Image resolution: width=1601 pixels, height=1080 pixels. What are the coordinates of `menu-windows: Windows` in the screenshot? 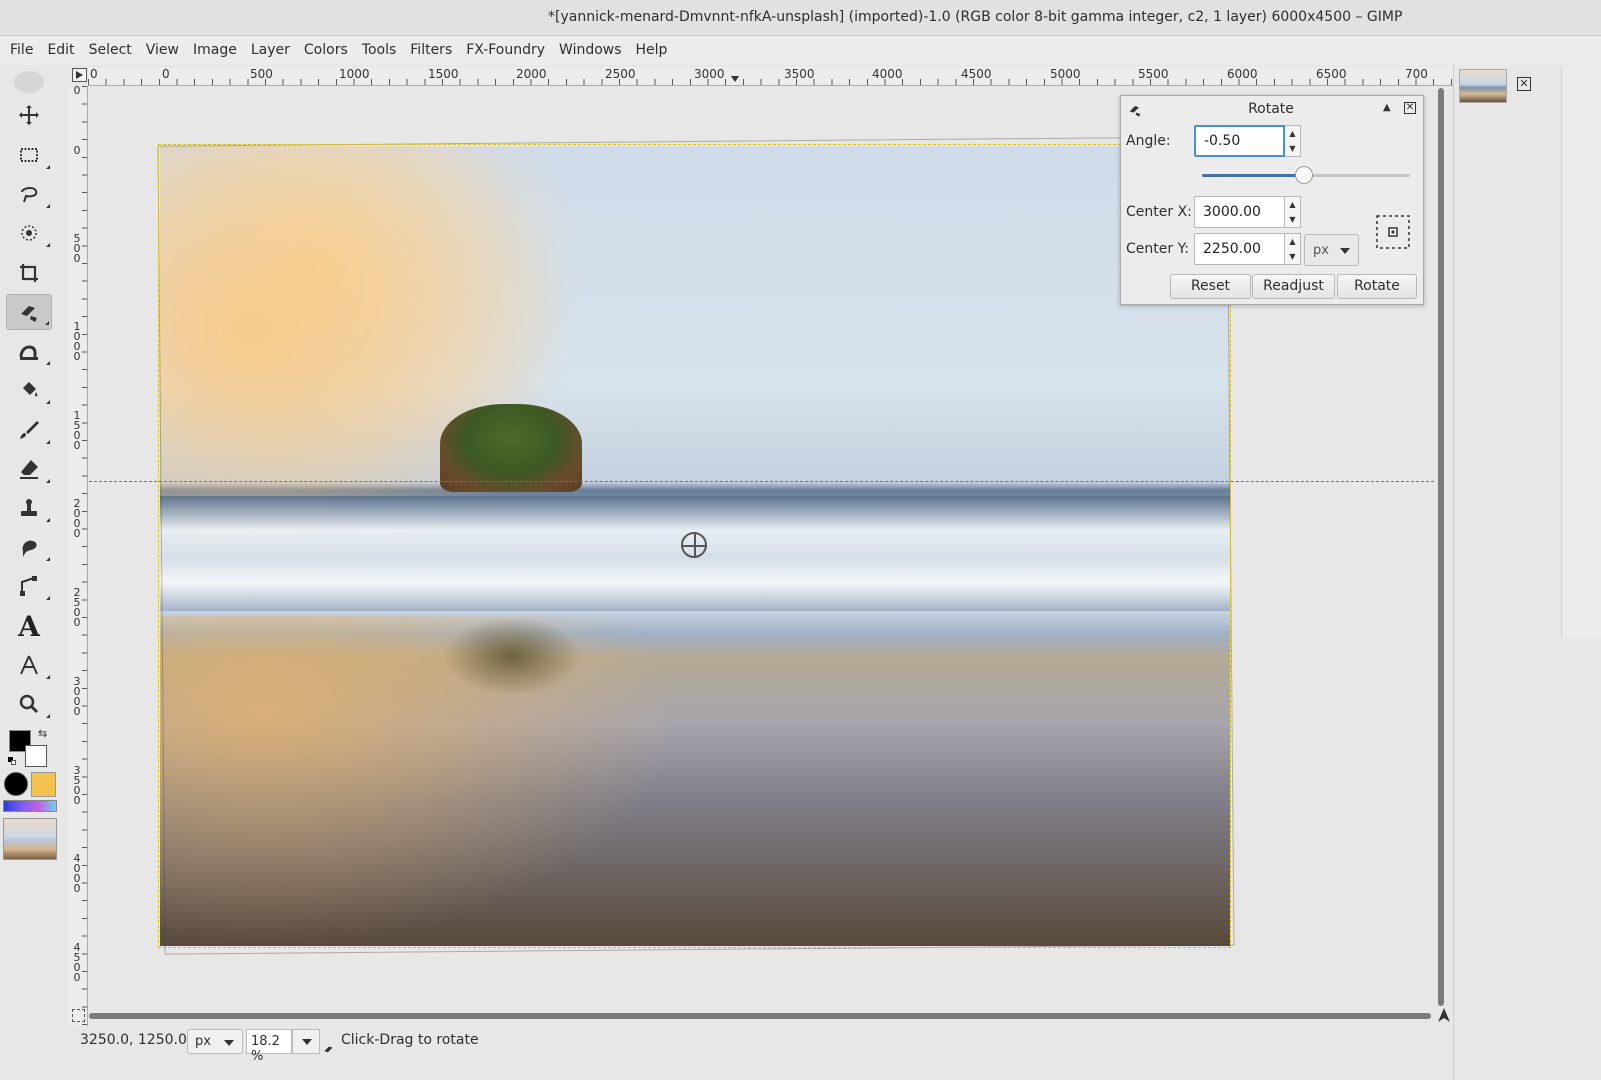 It's located at (590, 50).